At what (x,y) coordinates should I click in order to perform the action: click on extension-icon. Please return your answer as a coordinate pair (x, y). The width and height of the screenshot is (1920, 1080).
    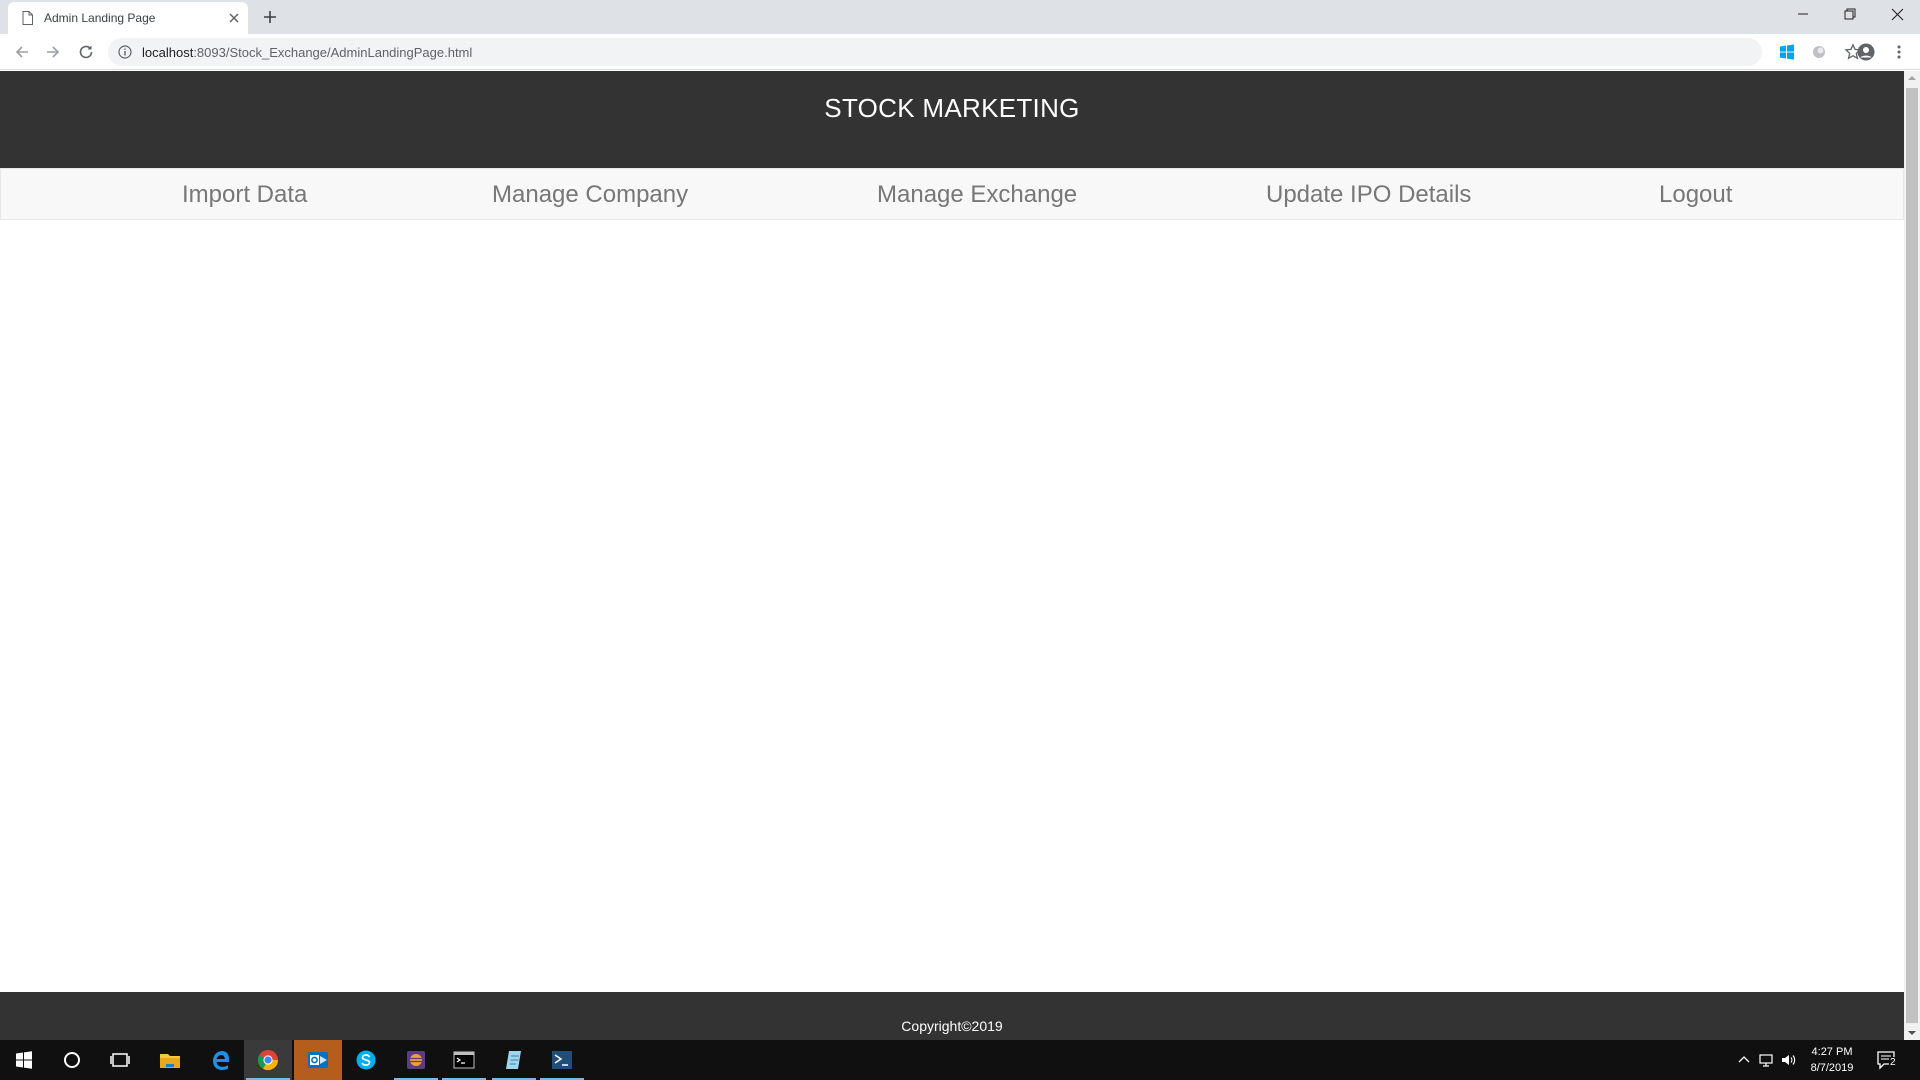
    Looking at the image, I should click on (1819, 52).